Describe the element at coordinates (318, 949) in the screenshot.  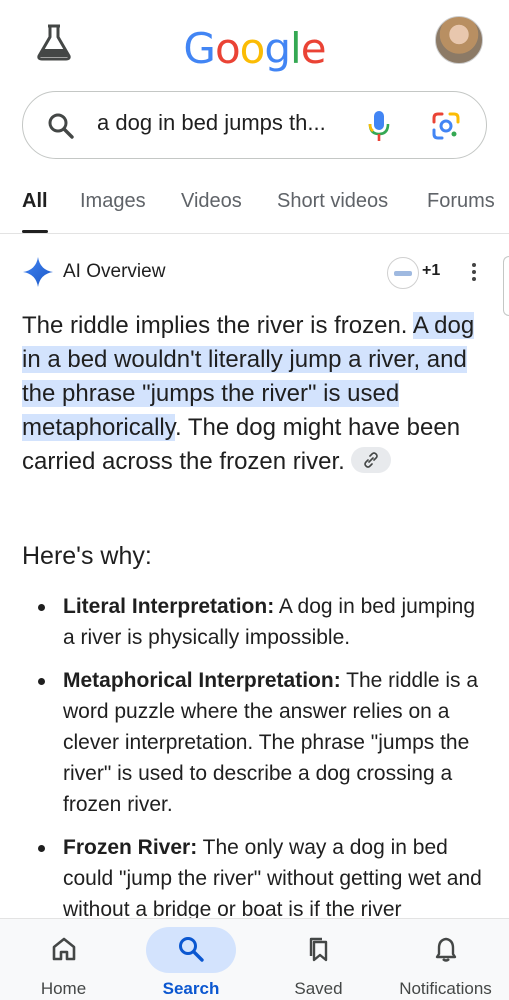
I see `saved-icon` at that location.